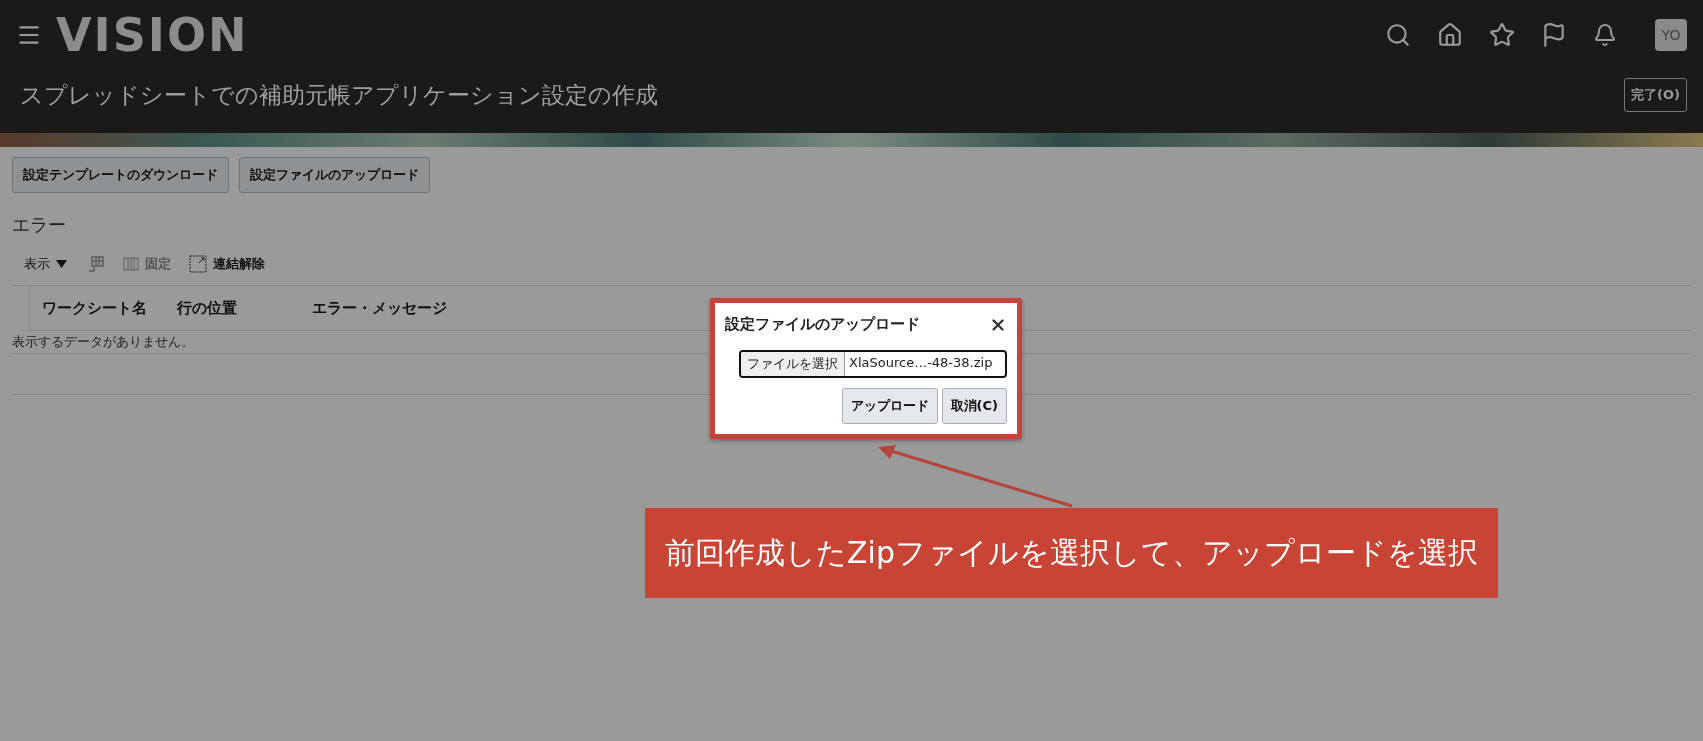  Describe the element at coordinates (1655, 95) in the screenshot. I see `done-button: 完了(O)` at that location.